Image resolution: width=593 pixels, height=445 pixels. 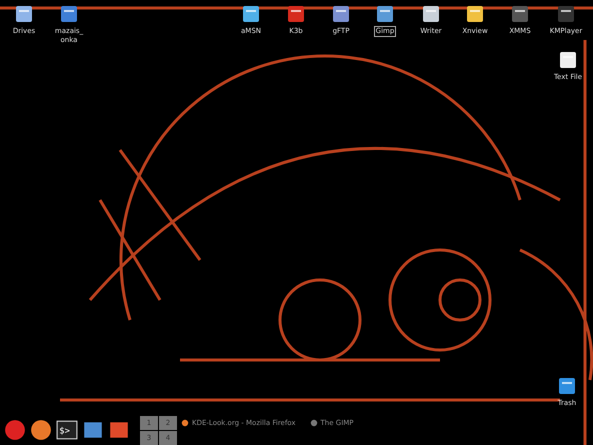 I want to click on terminal-launcher-icon: $>, so click(x=67, y=430).